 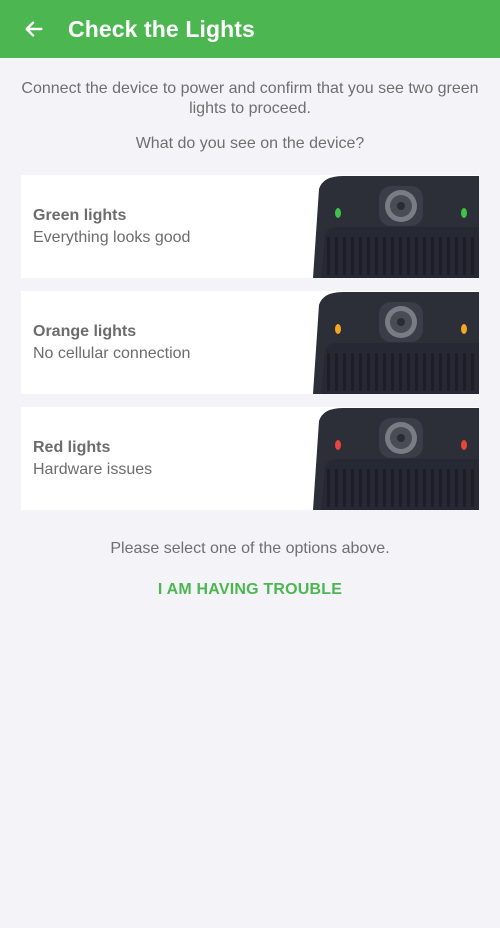 What do you see at coordinates (80, 215) in the screenshot?
I see `option-title: Green lights` at bounding box center [80, 215].